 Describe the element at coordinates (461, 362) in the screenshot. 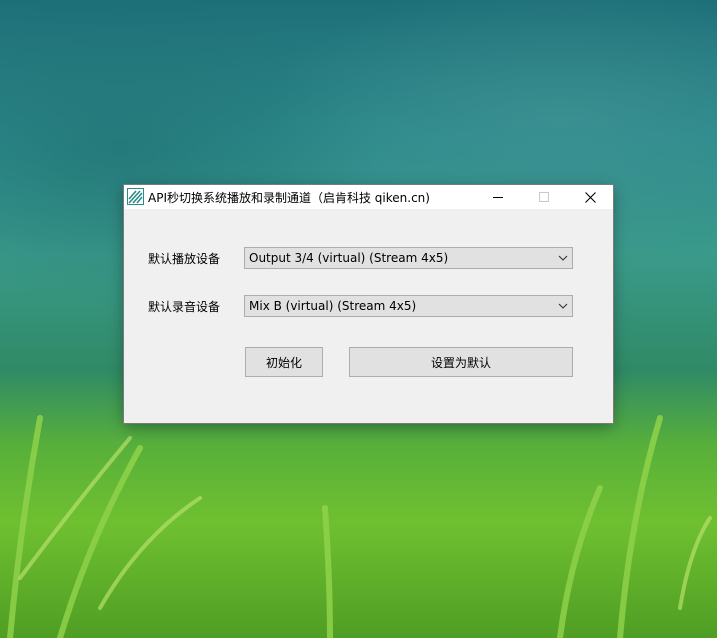

I see `set-default-button: 设置为默认` at that location.